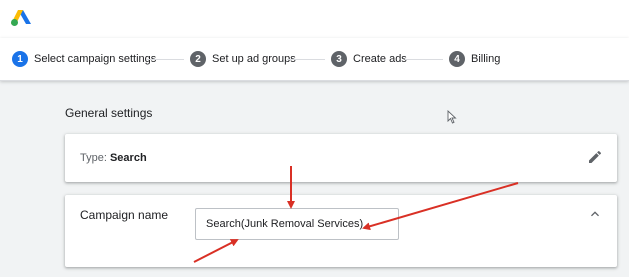 The image size is (629, 277). I want to click on step-number: 1, so click(20, 59).